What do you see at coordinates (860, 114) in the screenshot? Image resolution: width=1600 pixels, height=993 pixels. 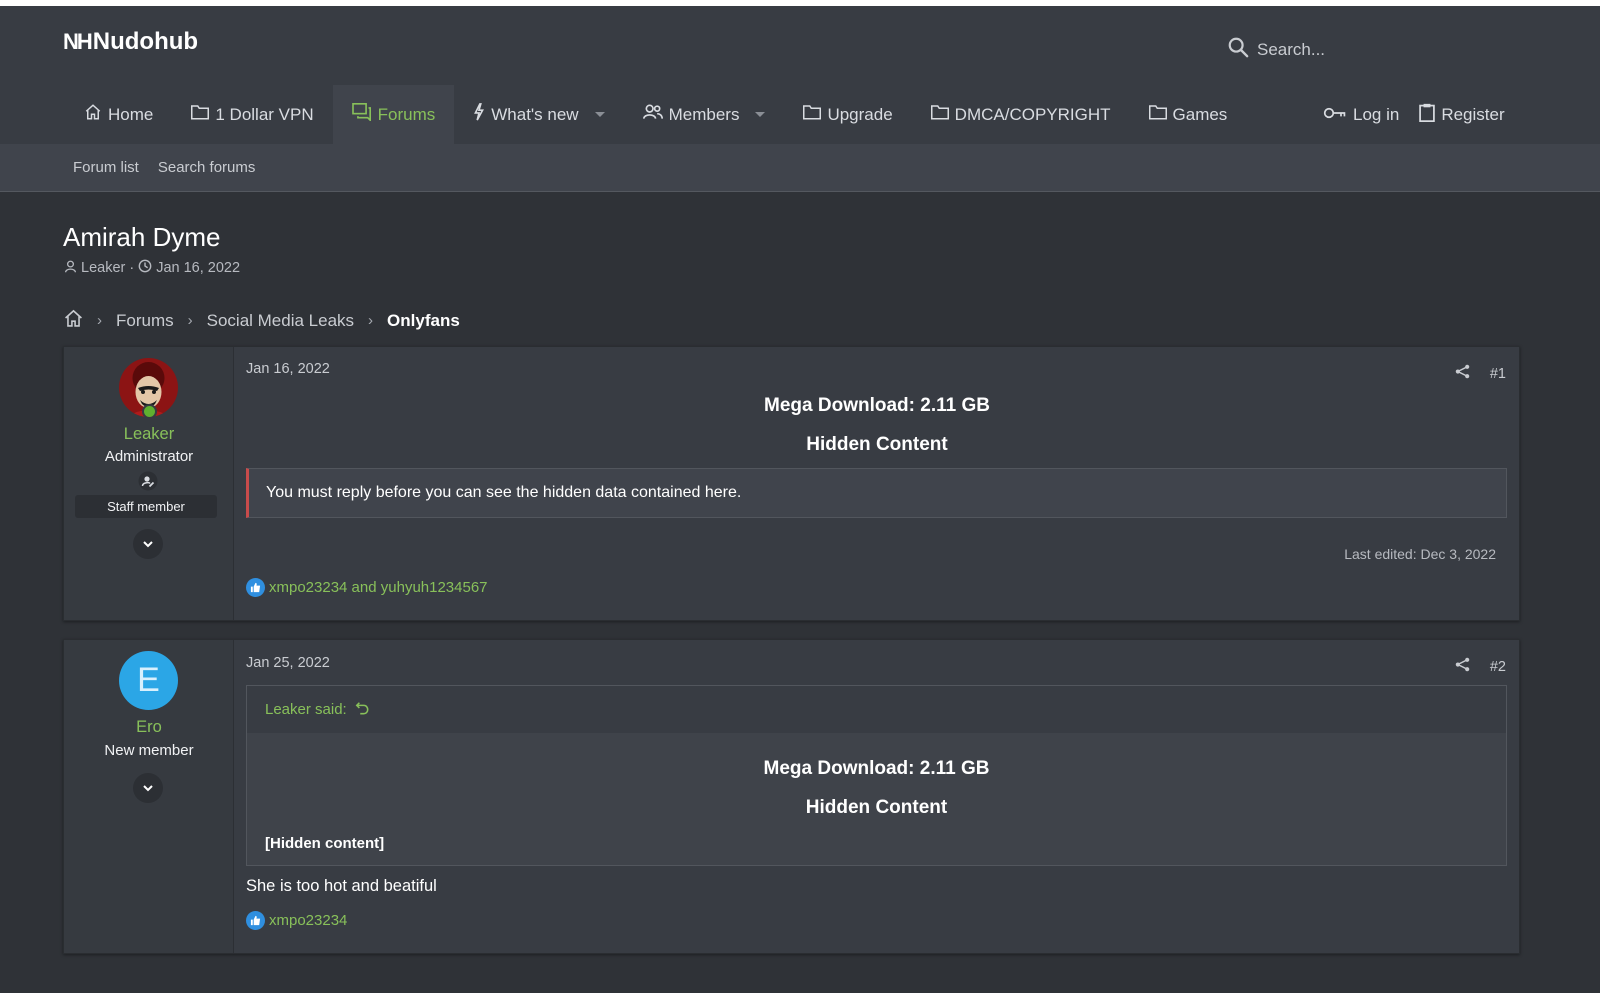 I see `nav-upgrade-label: Upgrade` at bounding box center [860, 114].